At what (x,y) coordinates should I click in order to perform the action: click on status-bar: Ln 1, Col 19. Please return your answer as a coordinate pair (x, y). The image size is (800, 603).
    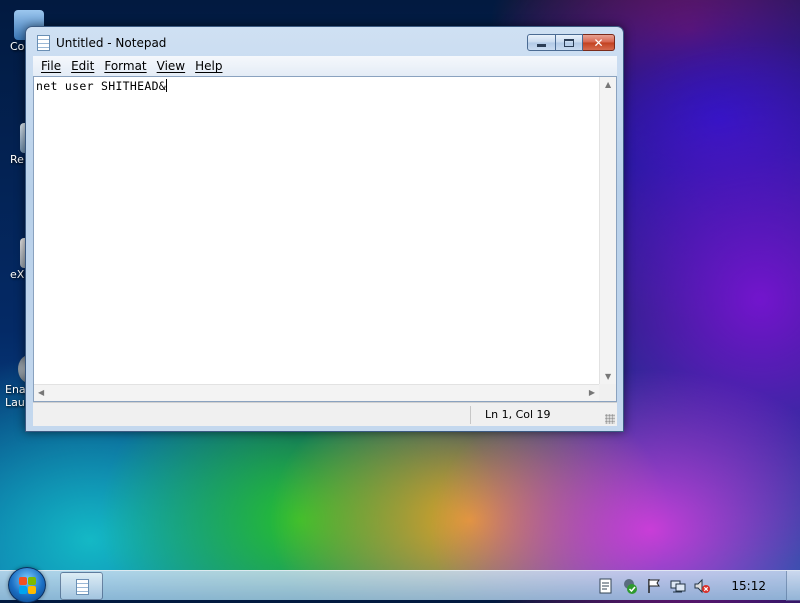
    Looking at the image, I should click on (325, 414).